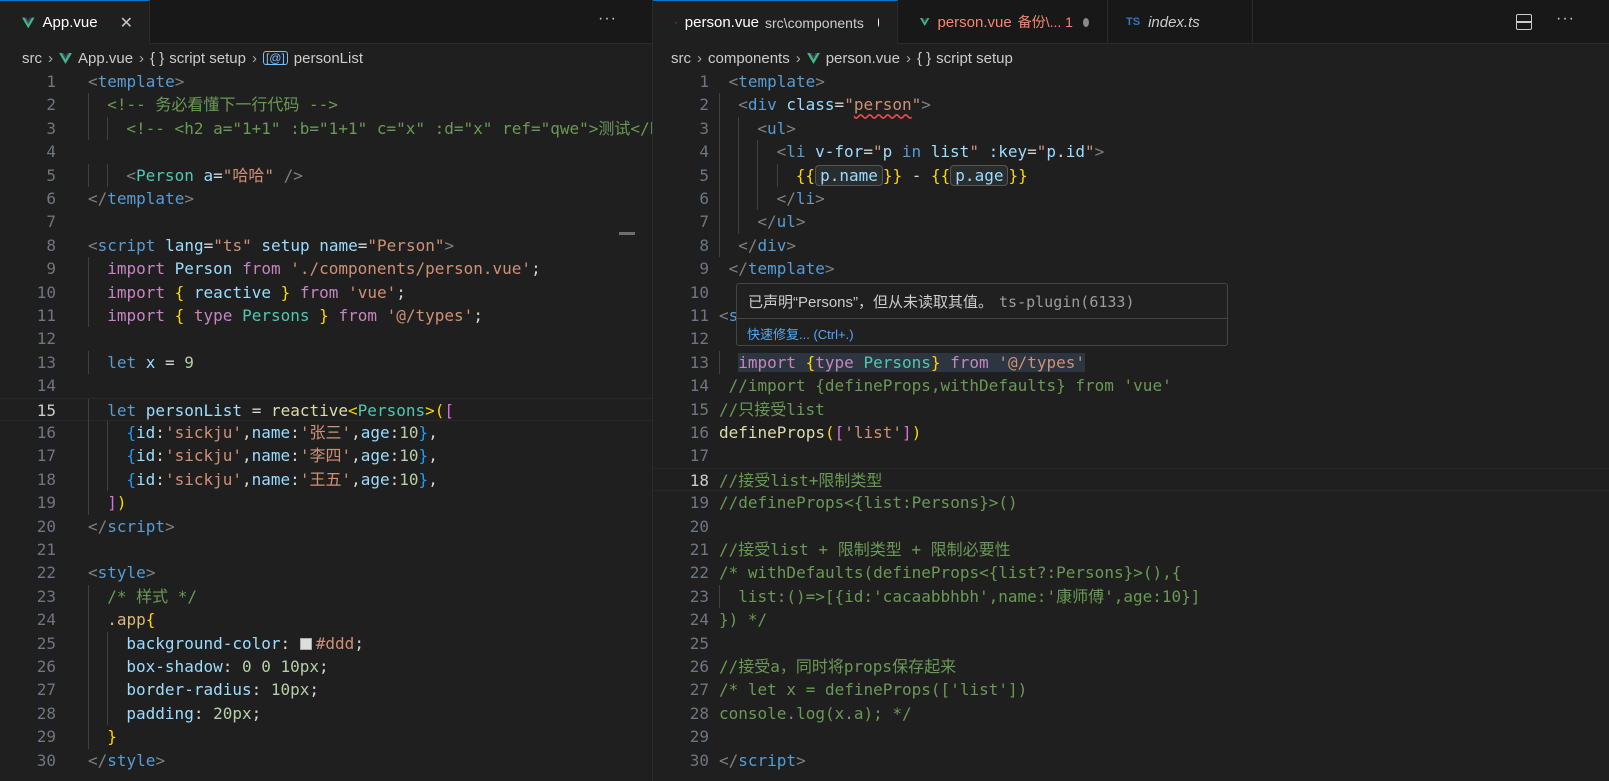 Image resolution: width=1609 pixels, height=781 pixels. Describe the element at coordinates (326, 526) in the screenshot. I see `code-line: 20 </script>` at that location.